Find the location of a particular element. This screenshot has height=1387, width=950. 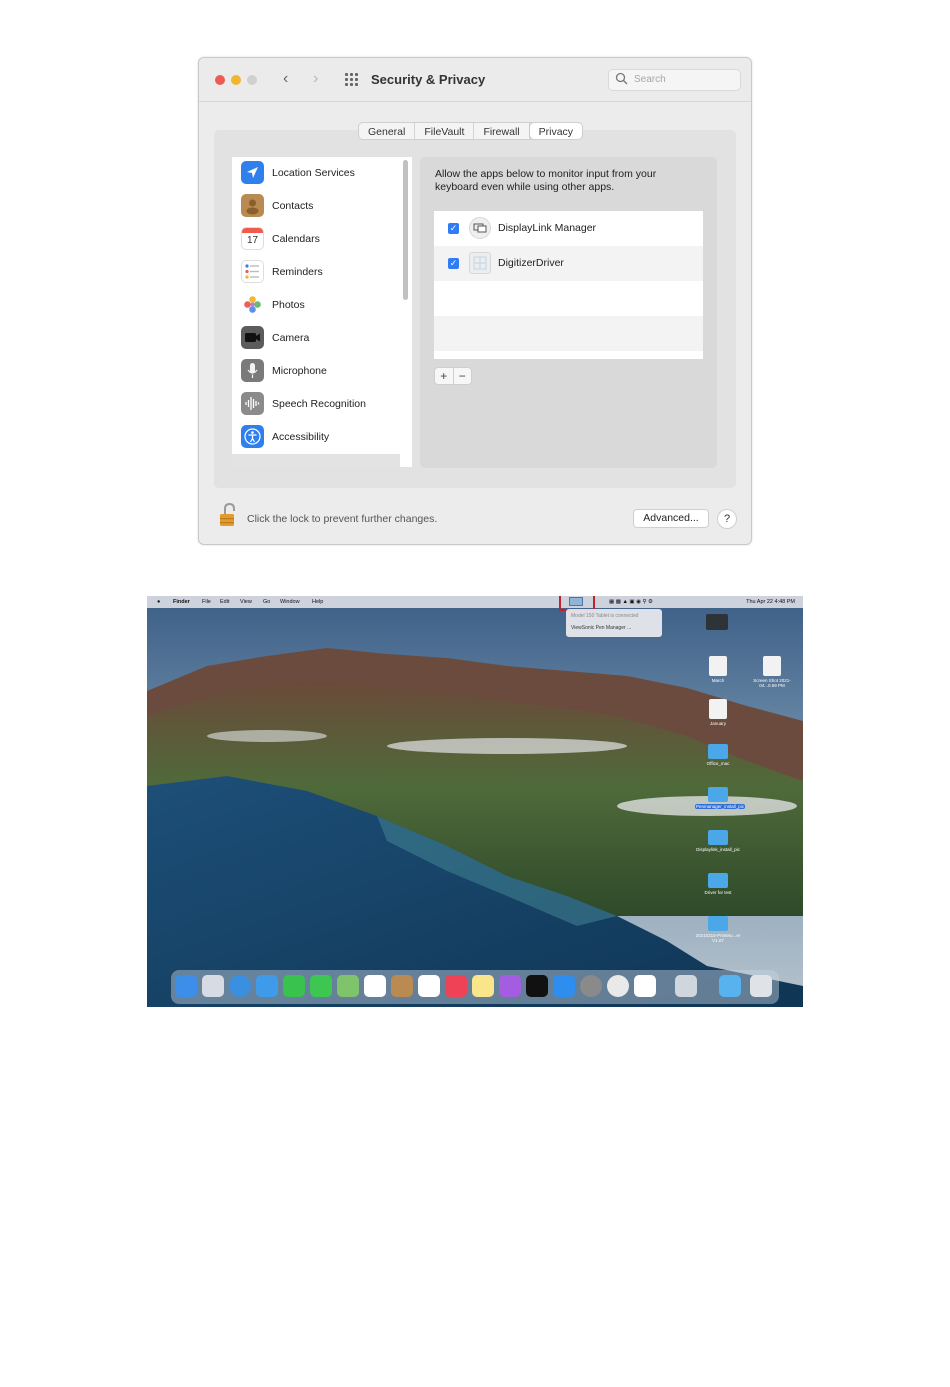

menu-view: View is located at coordinates (246, 602).